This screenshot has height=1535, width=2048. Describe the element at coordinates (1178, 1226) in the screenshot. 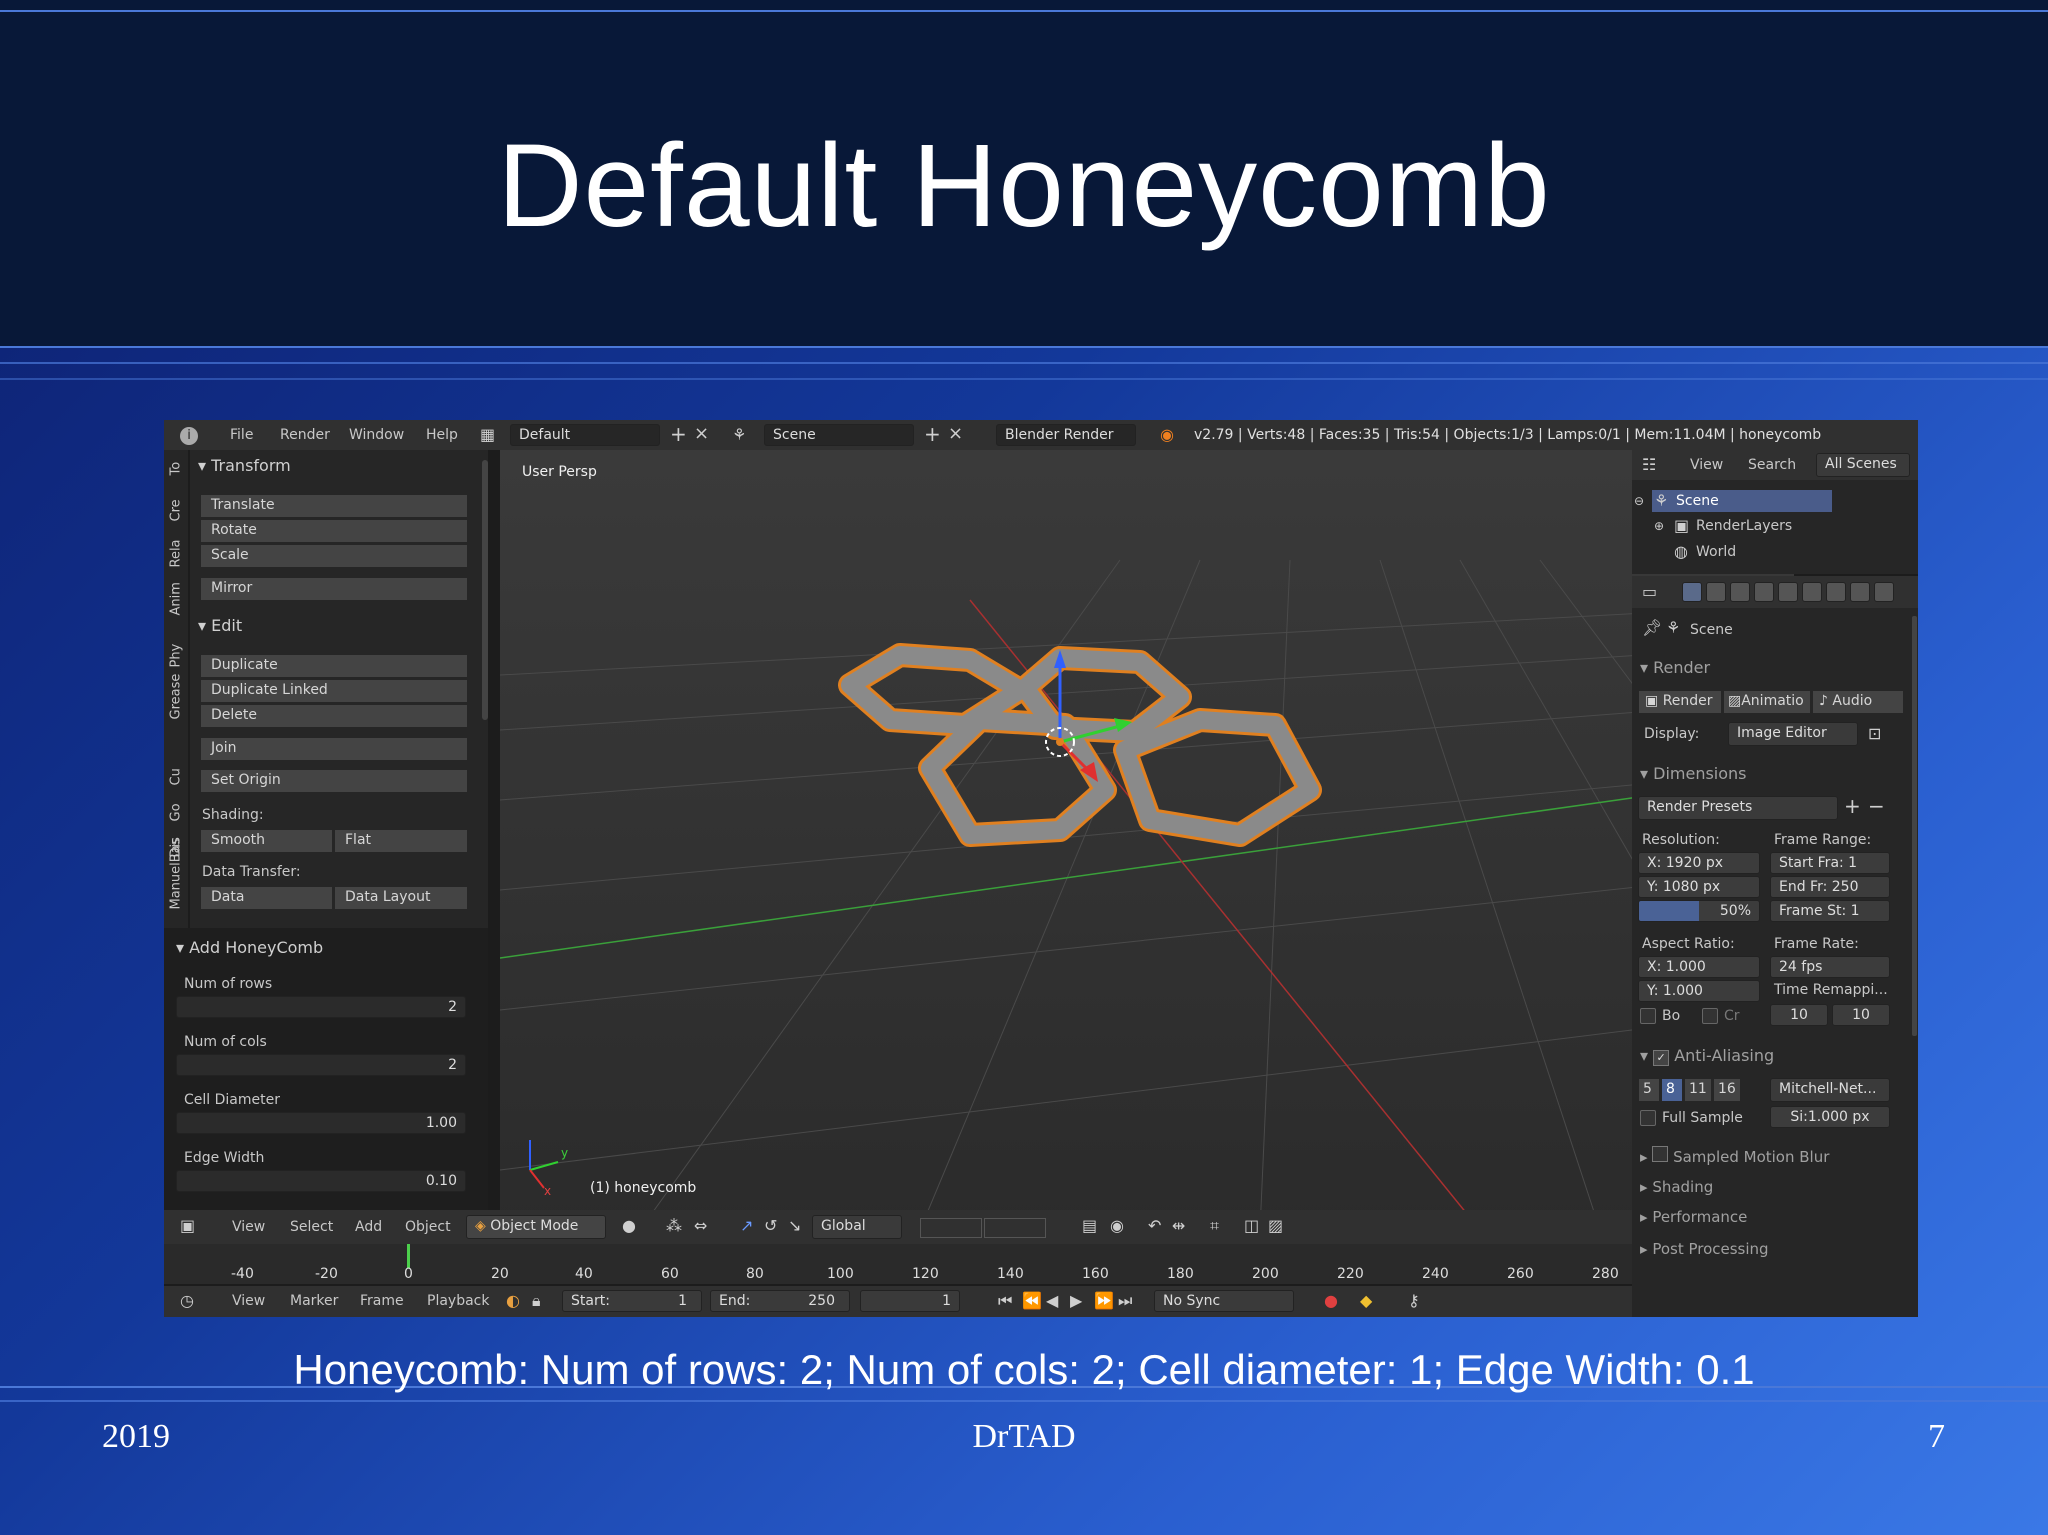

I see `snap-element-icon: ⇹` at that location.